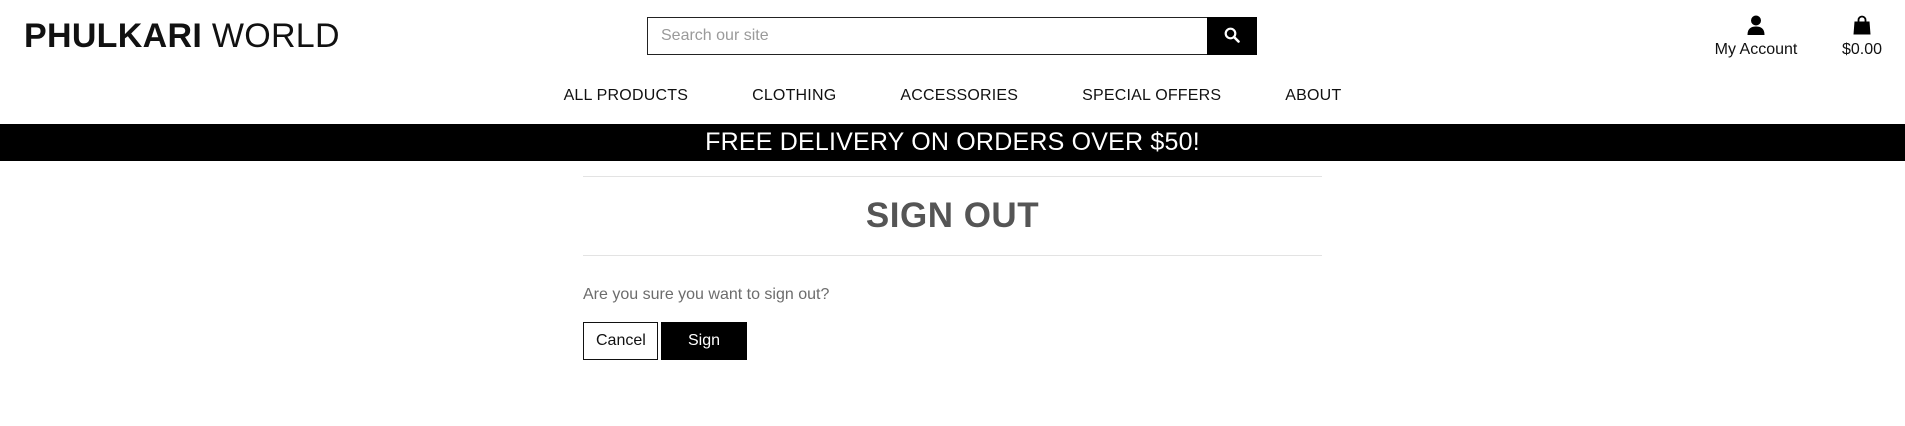 The image size is (1905, 426). I want to click on site-logo: PHULKARI WORLD, so click(182, 36).